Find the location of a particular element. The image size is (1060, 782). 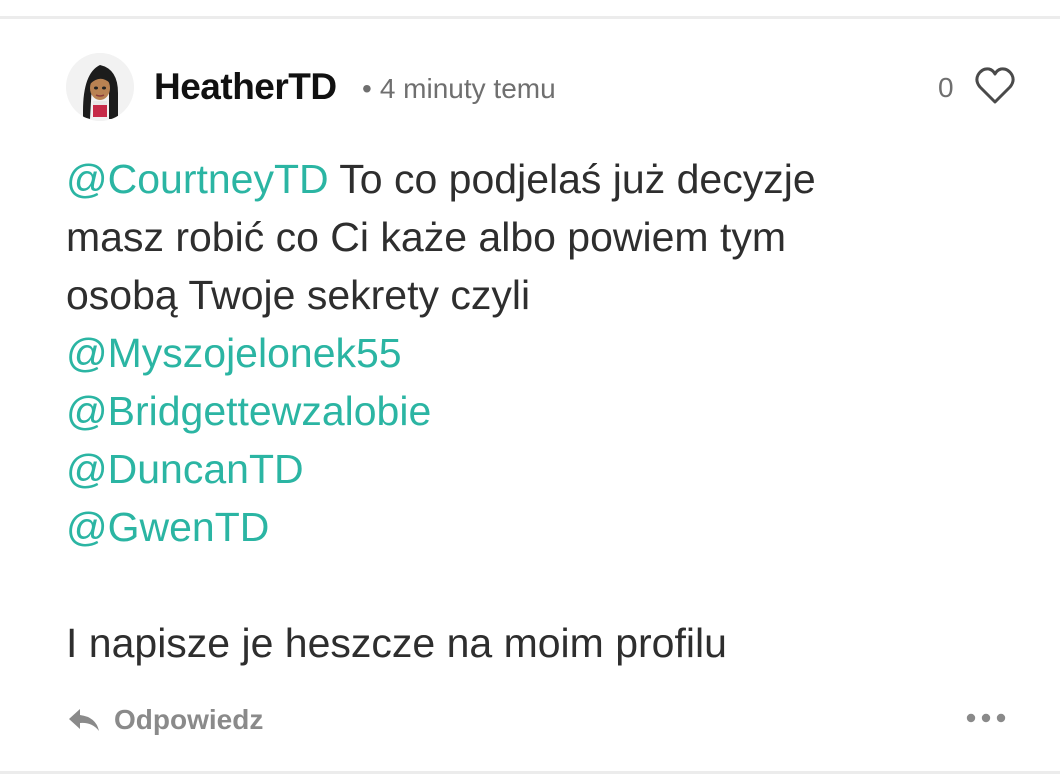

author-name: HeatherTD is located at coordinates (245, 87).